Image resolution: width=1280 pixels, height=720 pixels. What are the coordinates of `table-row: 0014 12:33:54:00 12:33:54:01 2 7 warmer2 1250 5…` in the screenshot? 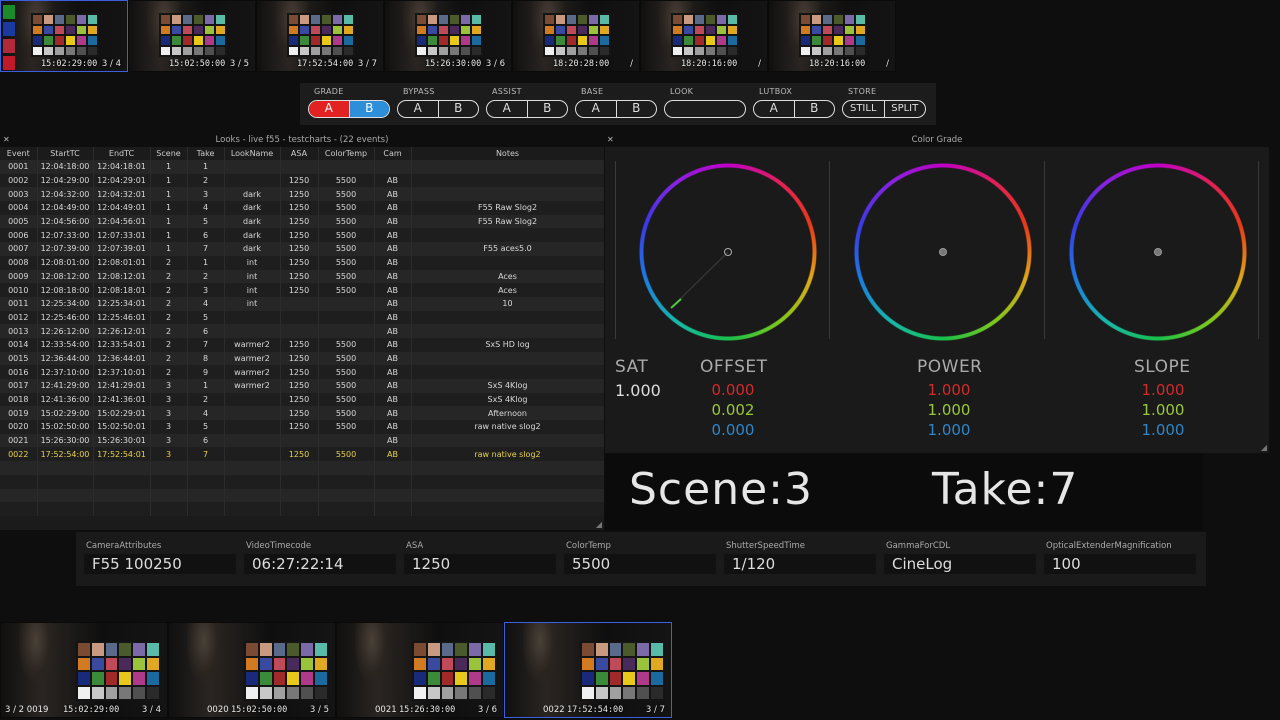 It's located at (302, 344).